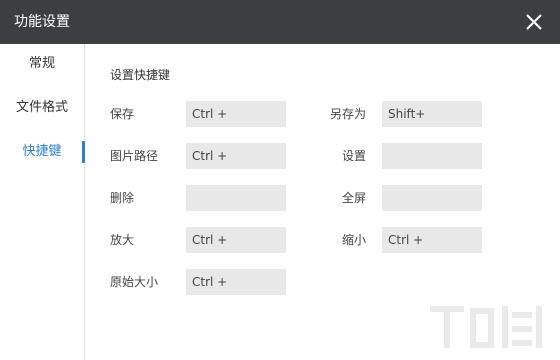 The image size is (560, 360). I want to click on close-icon, so click(534, 22).